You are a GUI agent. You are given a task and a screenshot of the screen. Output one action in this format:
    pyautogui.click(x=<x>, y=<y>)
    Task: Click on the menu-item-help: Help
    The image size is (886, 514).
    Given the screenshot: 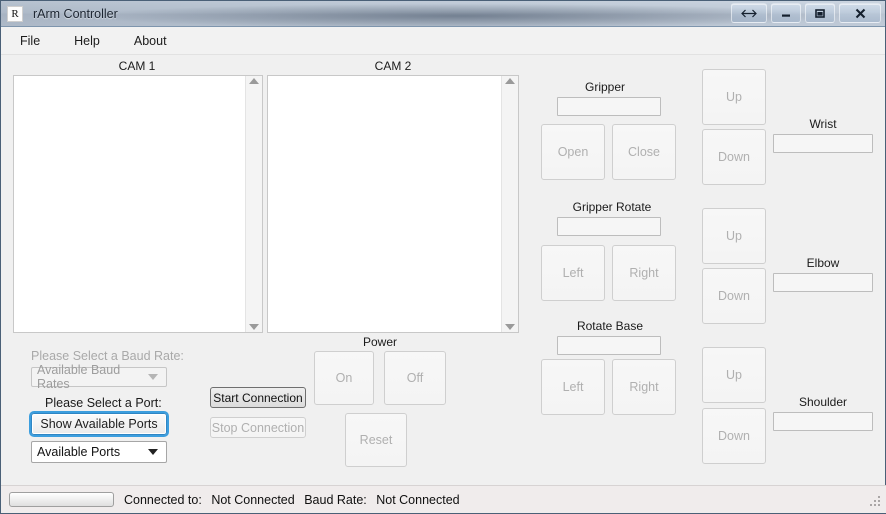 What is the action you would take?
    pyautogui.click(x=87, y=41)
    